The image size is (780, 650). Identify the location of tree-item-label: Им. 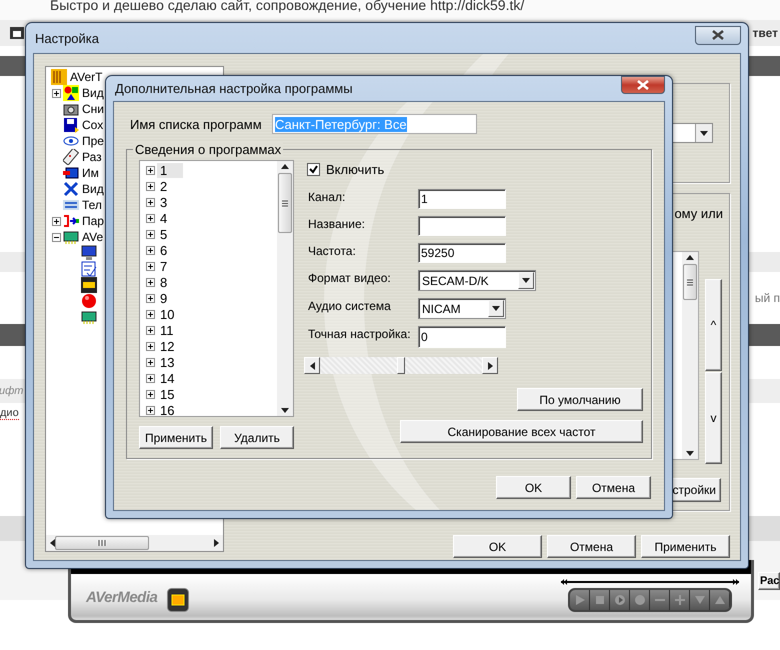
(90, 173).